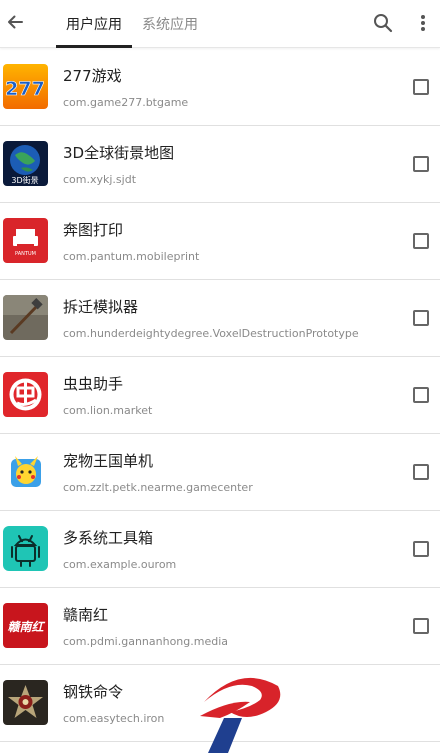 Image resolution: width=440 pixels, height=753 pixels. Describe the element at coordinates (25, 163) in the screenshot. I see `app-icon: 3D街景` at that location.